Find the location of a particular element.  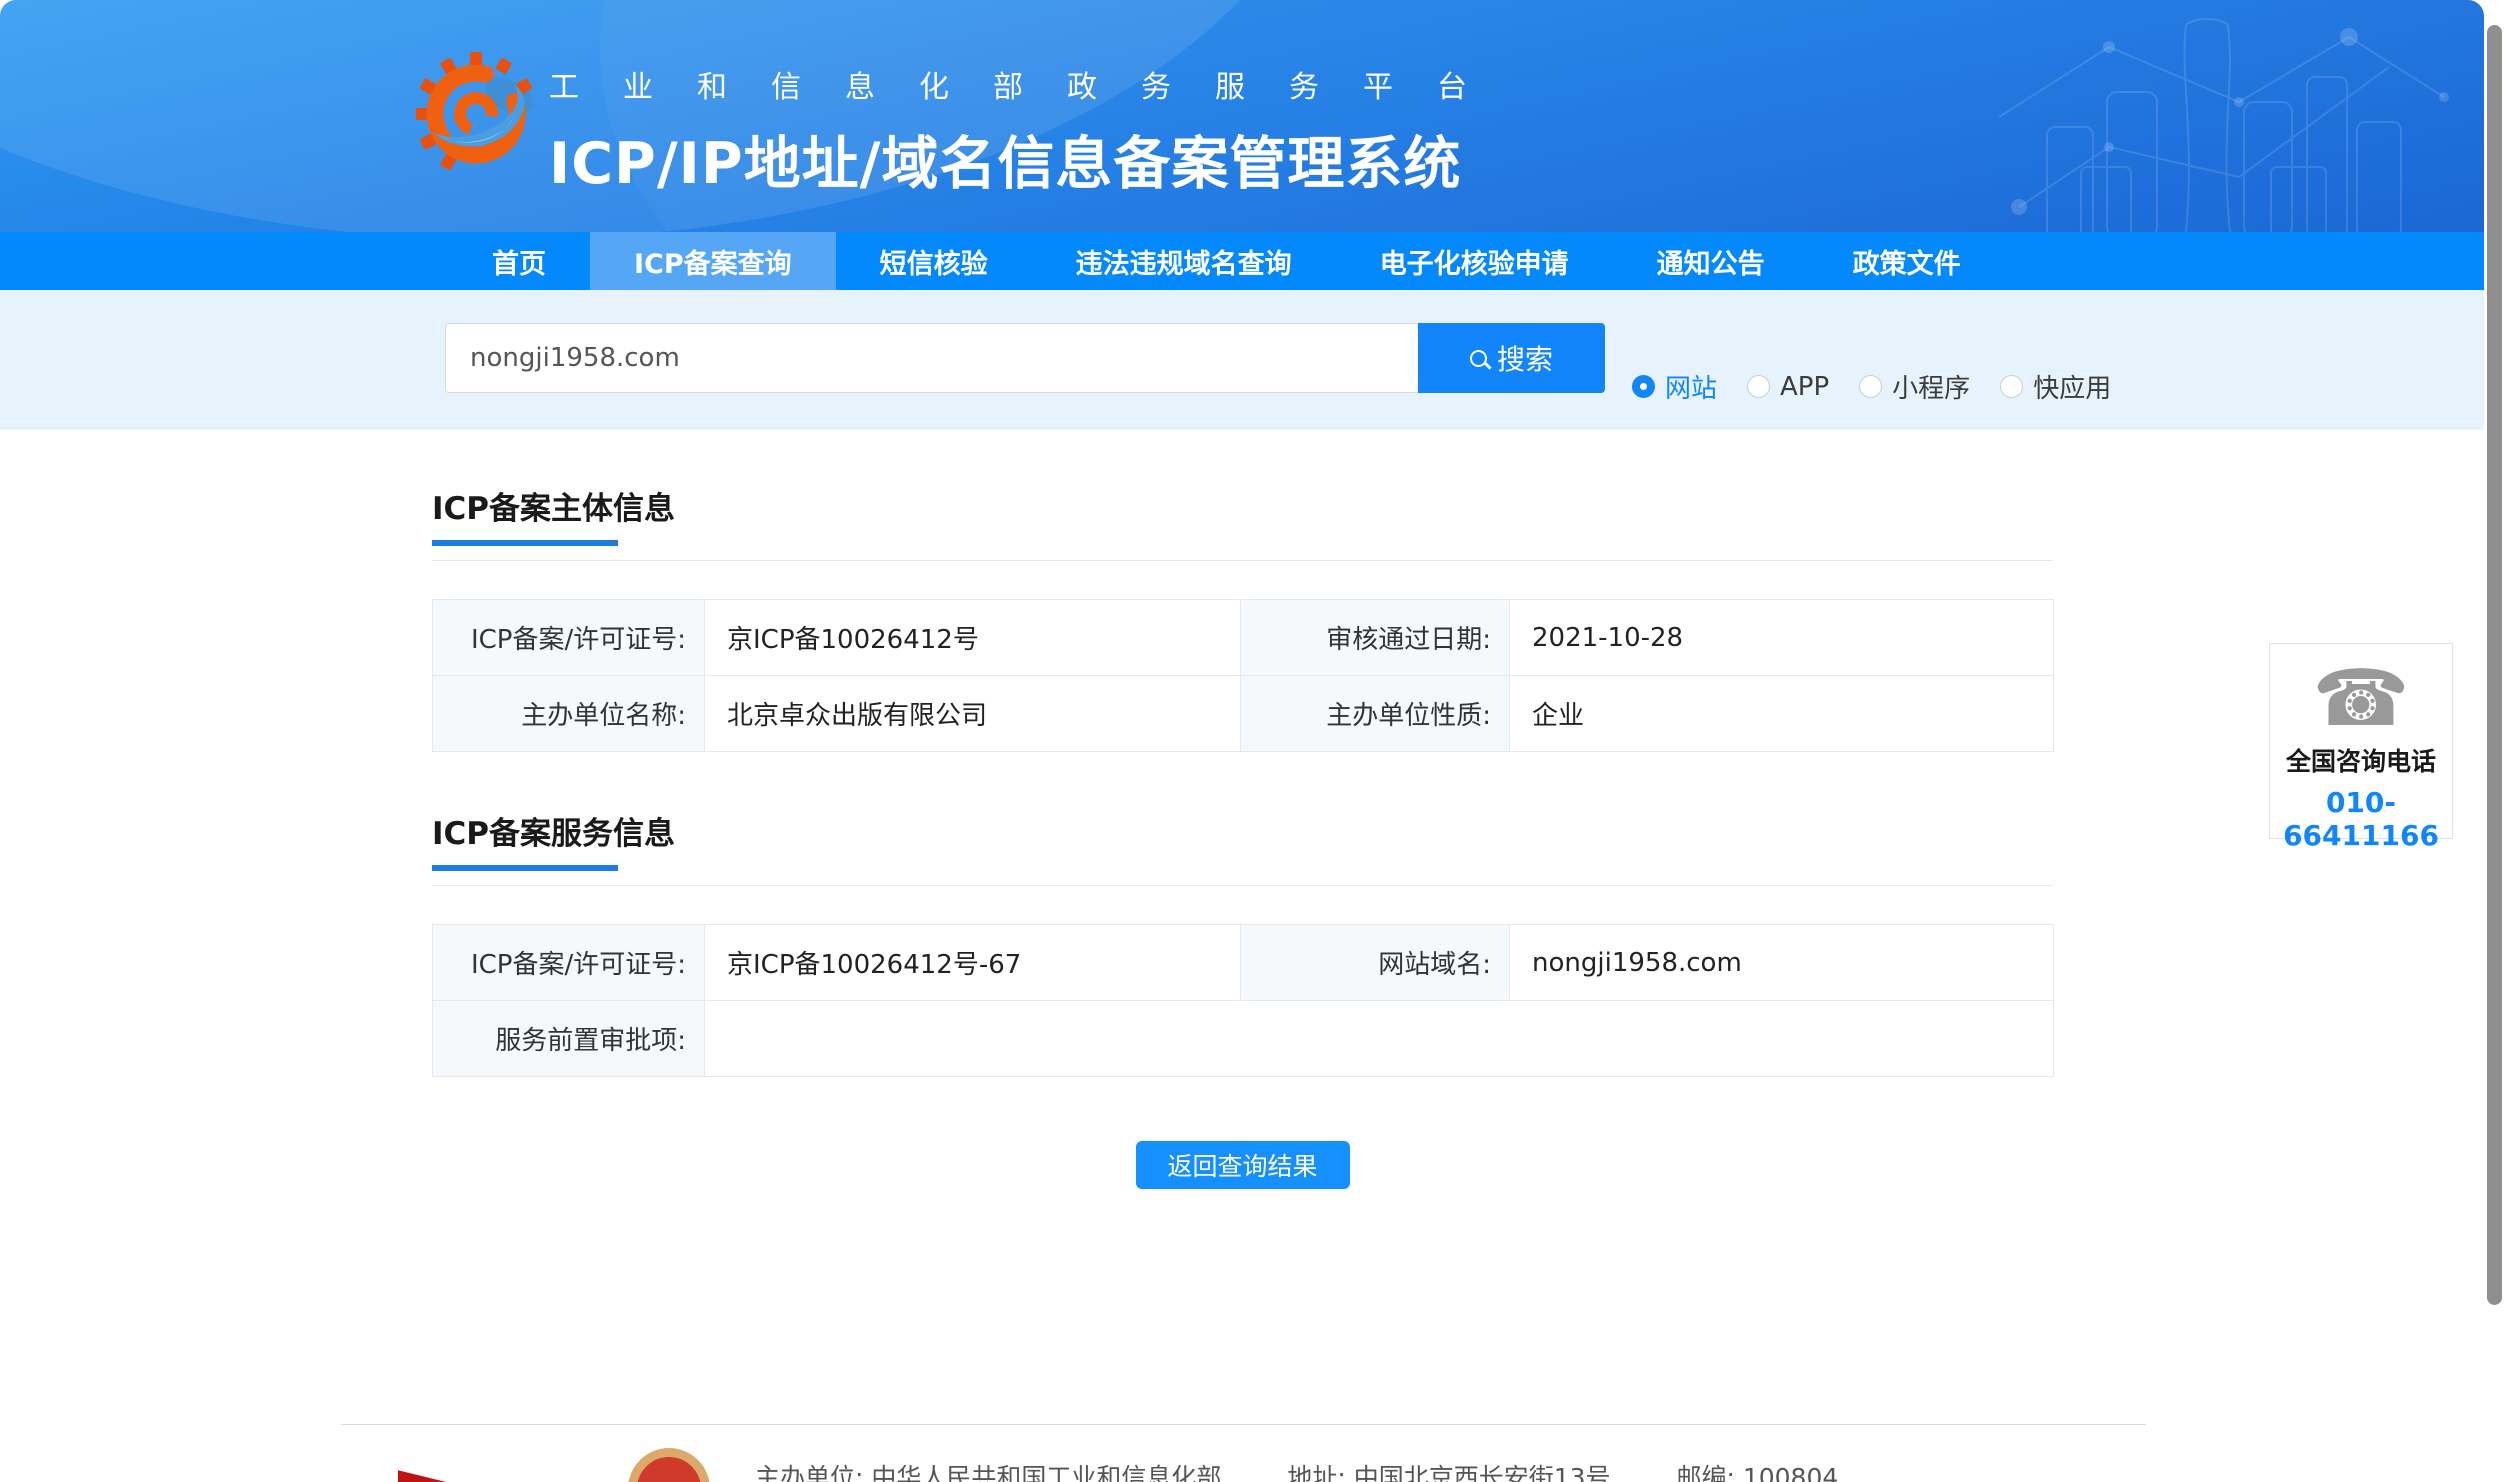

national-emblem-icon is located at coordinates (669, 1465).